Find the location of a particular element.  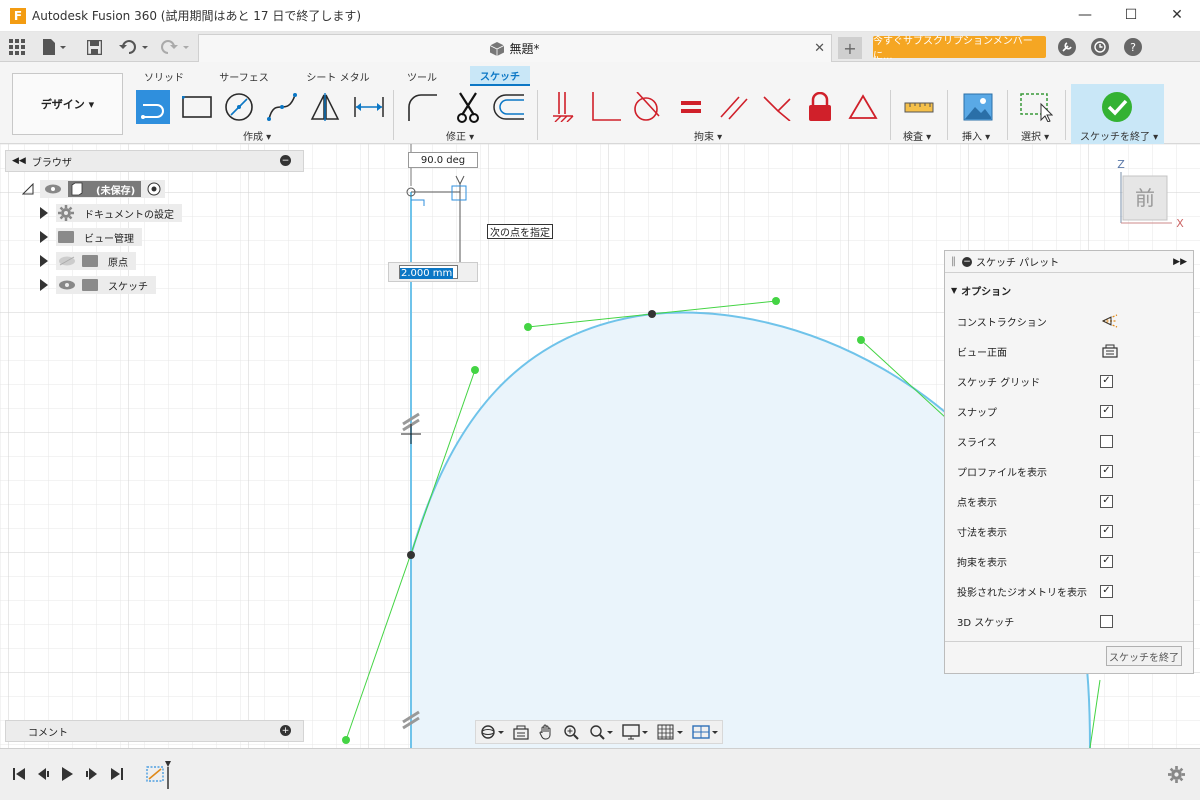

offset-tool-icon is located at coordinates (509, 107).